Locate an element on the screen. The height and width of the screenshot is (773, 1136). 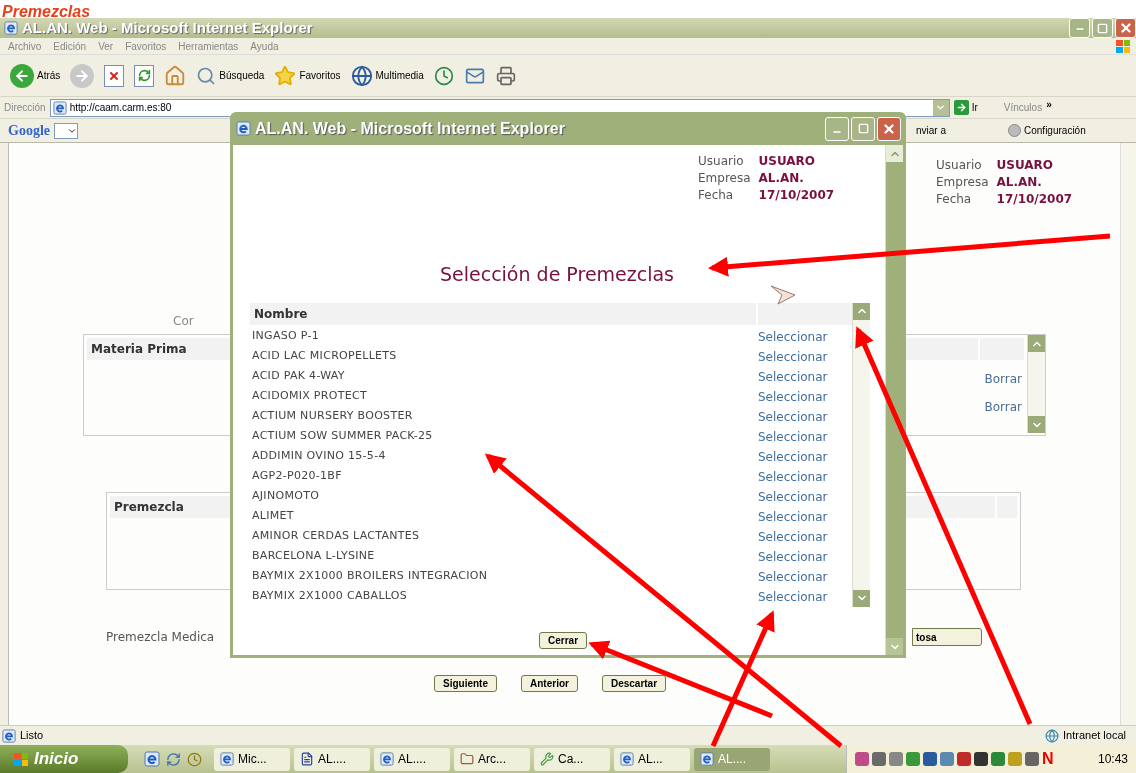
maximize-icon is located at coordinates (1102, 28).